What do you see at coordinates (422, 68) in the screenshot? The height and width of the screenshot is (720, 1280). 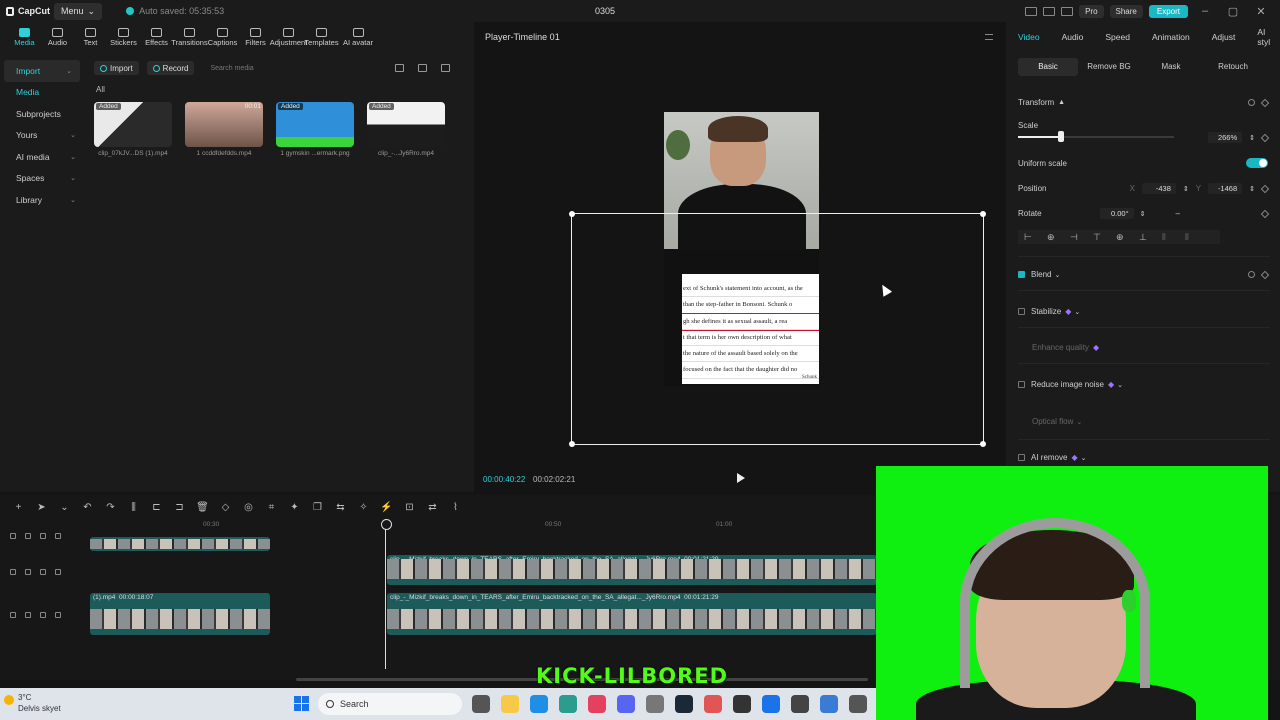 I see `sort-icon` at bounding box center [422, 68].